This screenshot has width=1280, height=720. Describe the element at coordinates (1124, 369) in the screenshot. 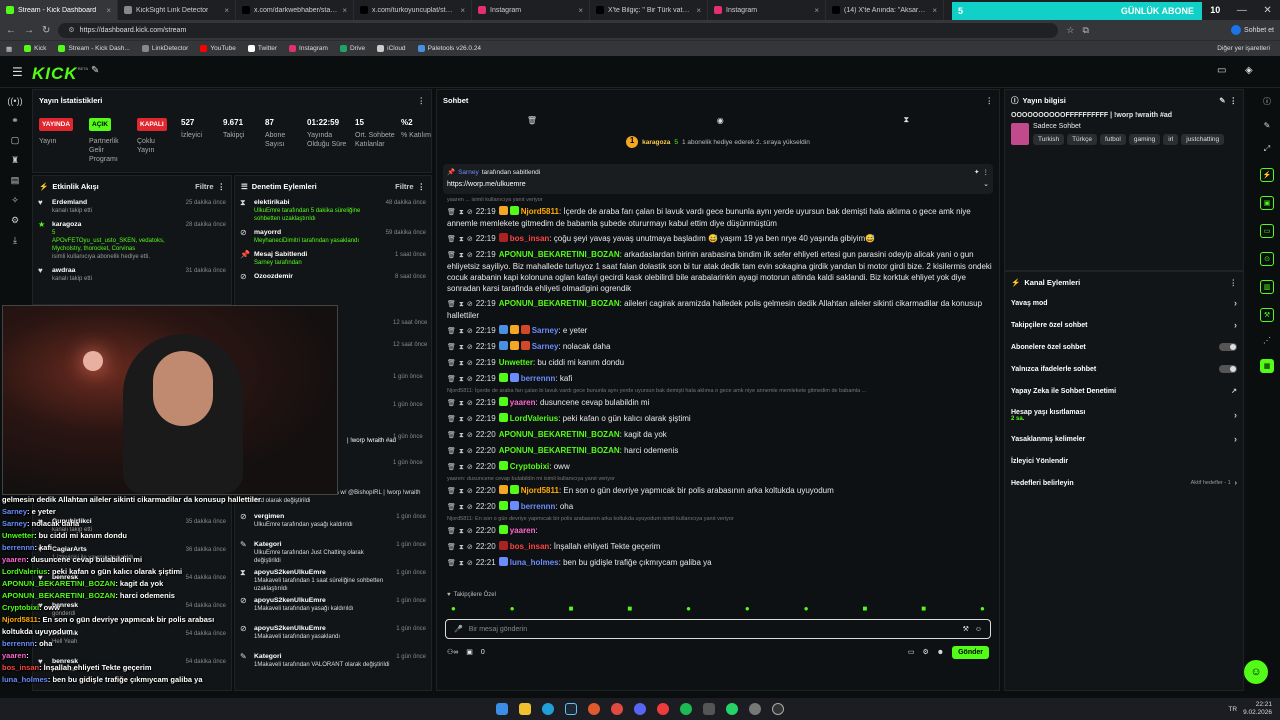

I see `channel-action-item: Yalnızca ifadelerle sohbet` at that location.